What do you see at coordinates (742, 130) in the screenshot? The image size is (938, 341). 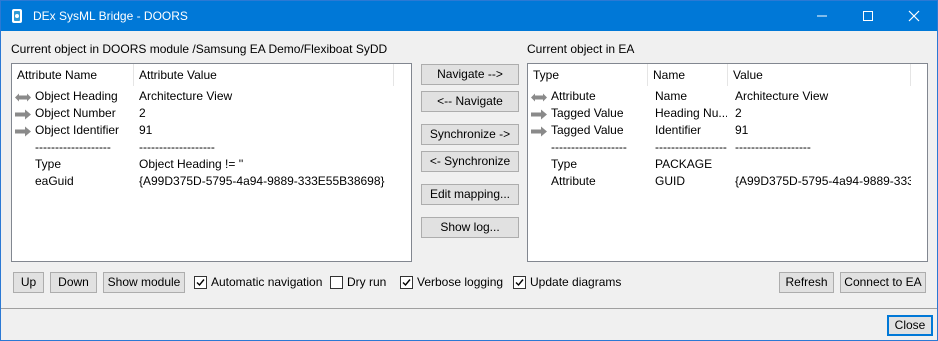 I see `value-cell: 91` at bounding box center [742, 130].